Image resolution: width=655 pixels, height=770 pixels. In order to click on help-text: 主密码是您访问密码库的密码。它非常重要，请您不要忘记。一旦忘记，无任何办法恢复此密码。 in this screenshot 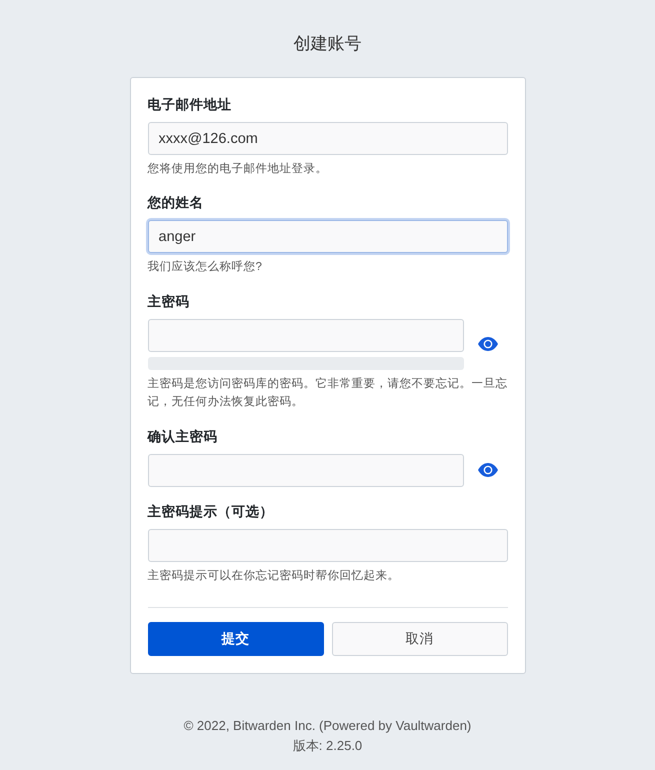, I will do `click(328, 393)`.